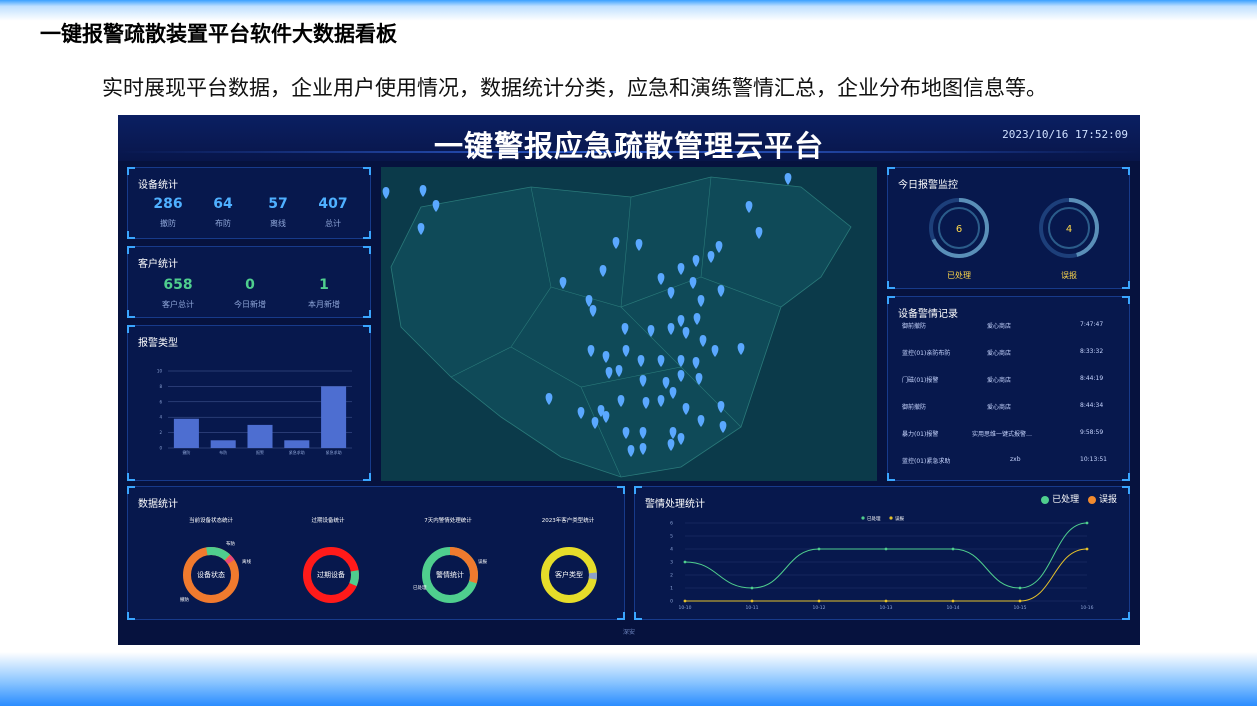 This screenshot has height=706, width=1257. What do you see at coordinates (1086, 608) in the screenshot?
I see `line-x-tick: 10-16` at bounding box center [1086, 608].